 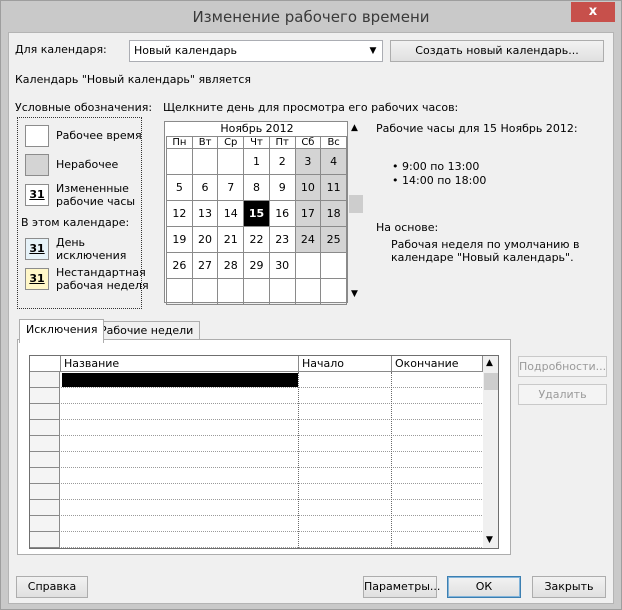 What do you see at coordinates (179, 239) in the screenshot?
I see `calendar-day: 19` at bounding box center [179, 239].